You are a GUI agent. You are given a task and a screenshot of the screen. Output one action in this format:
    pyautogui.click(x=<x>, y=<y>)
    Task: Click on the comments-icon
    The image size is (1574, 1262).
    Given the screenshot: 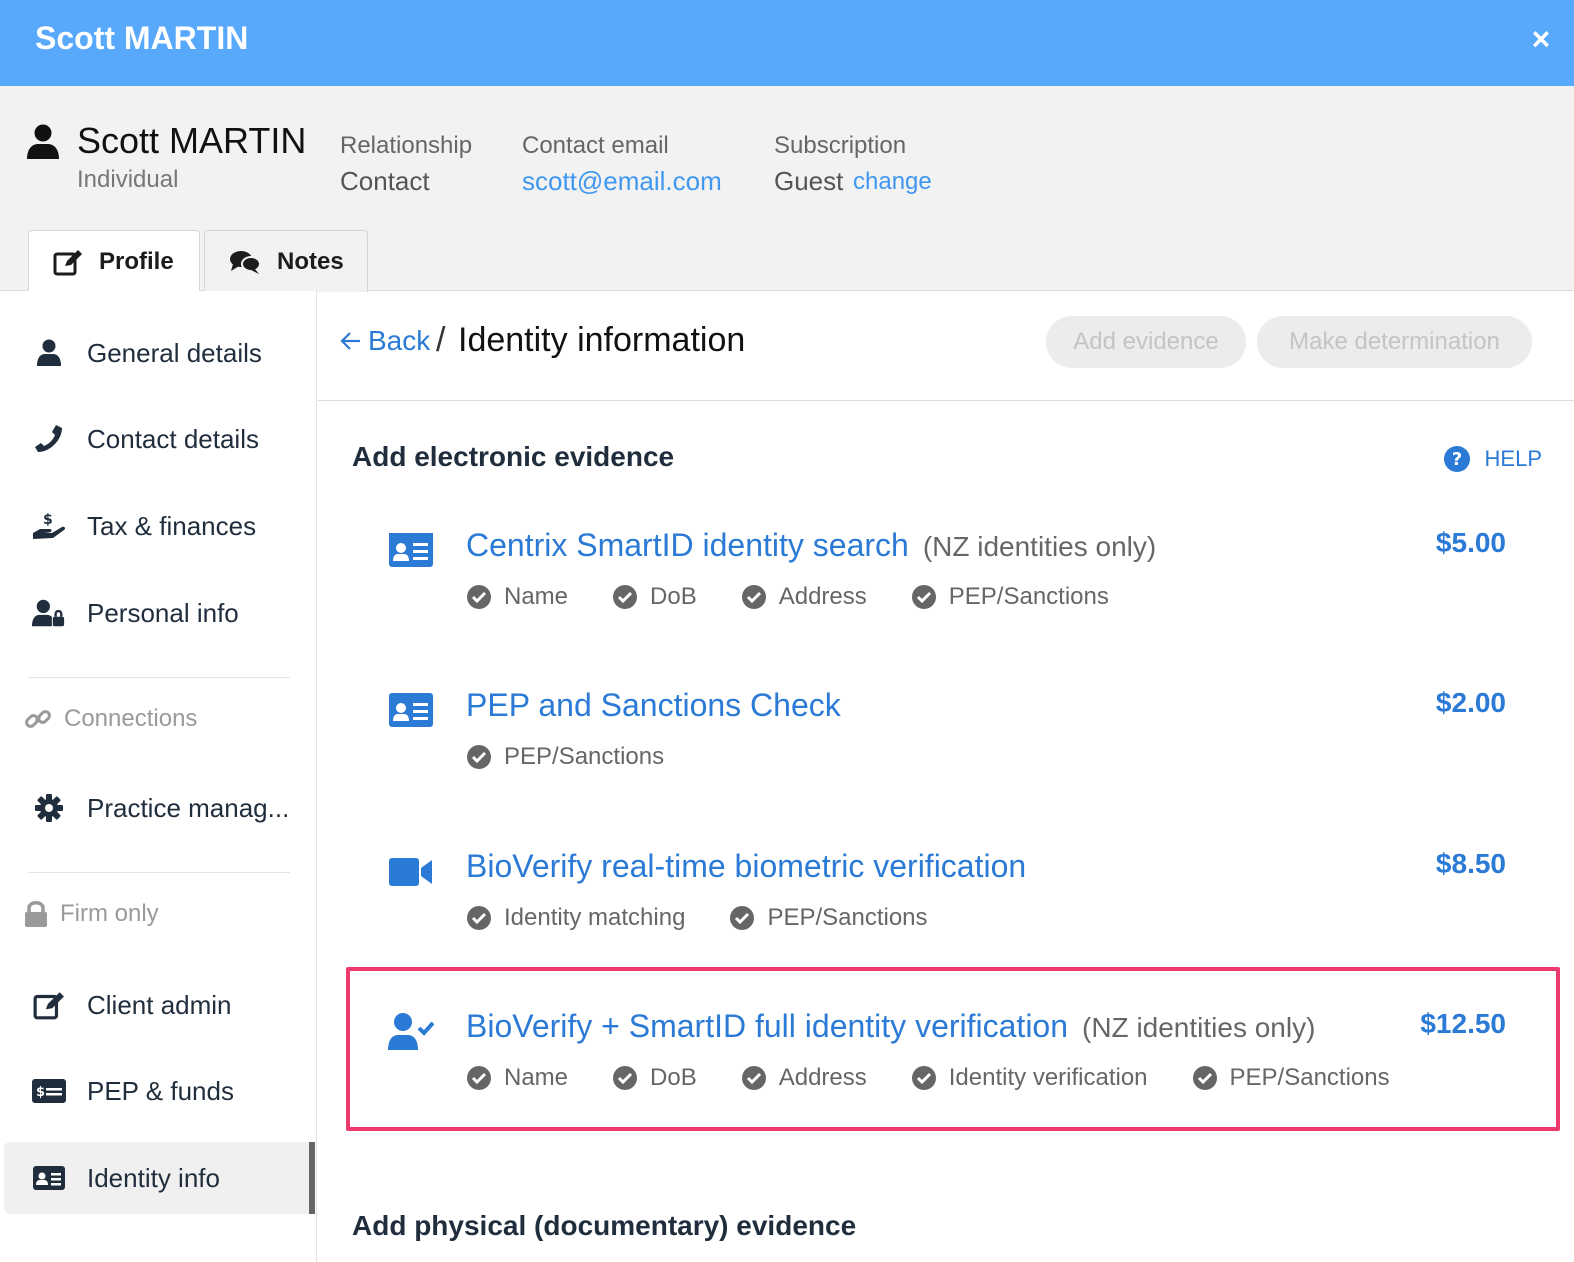 What is the action you would take?
    pyautogui.click(x=245, y=262)
    